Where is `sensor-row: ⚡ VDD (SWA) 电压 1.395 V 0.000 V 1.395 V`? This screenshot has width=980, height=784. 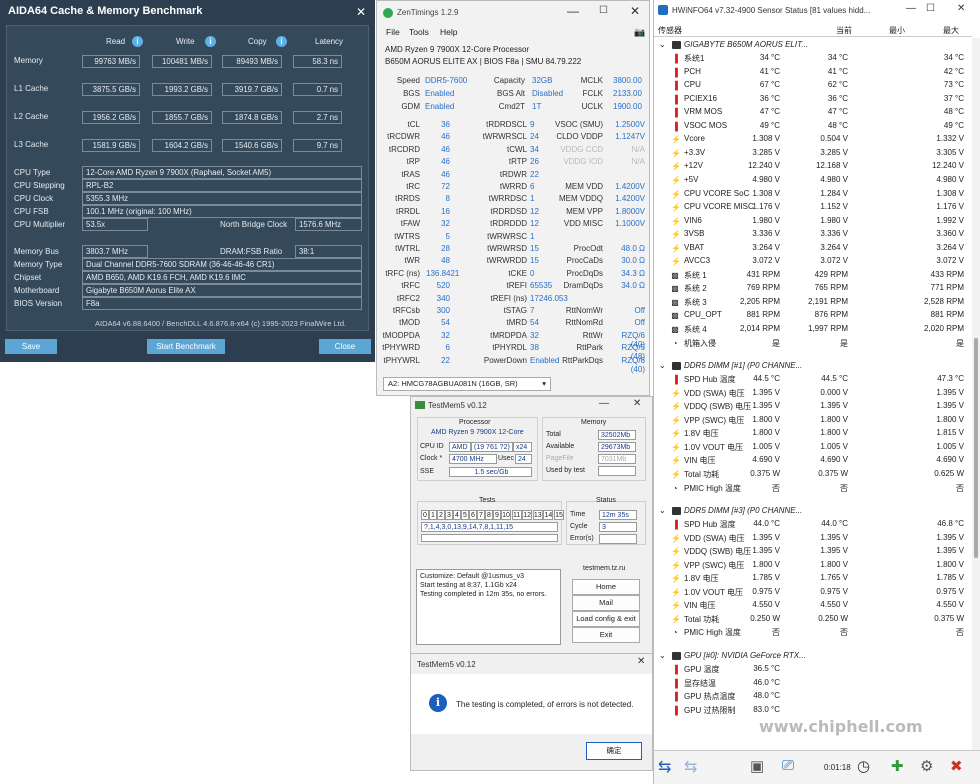
sensor-row: ⚡ VDD (SWA) 电压 1.395 V 0.000 V 1.395 V is located at coordinates (813, 395).